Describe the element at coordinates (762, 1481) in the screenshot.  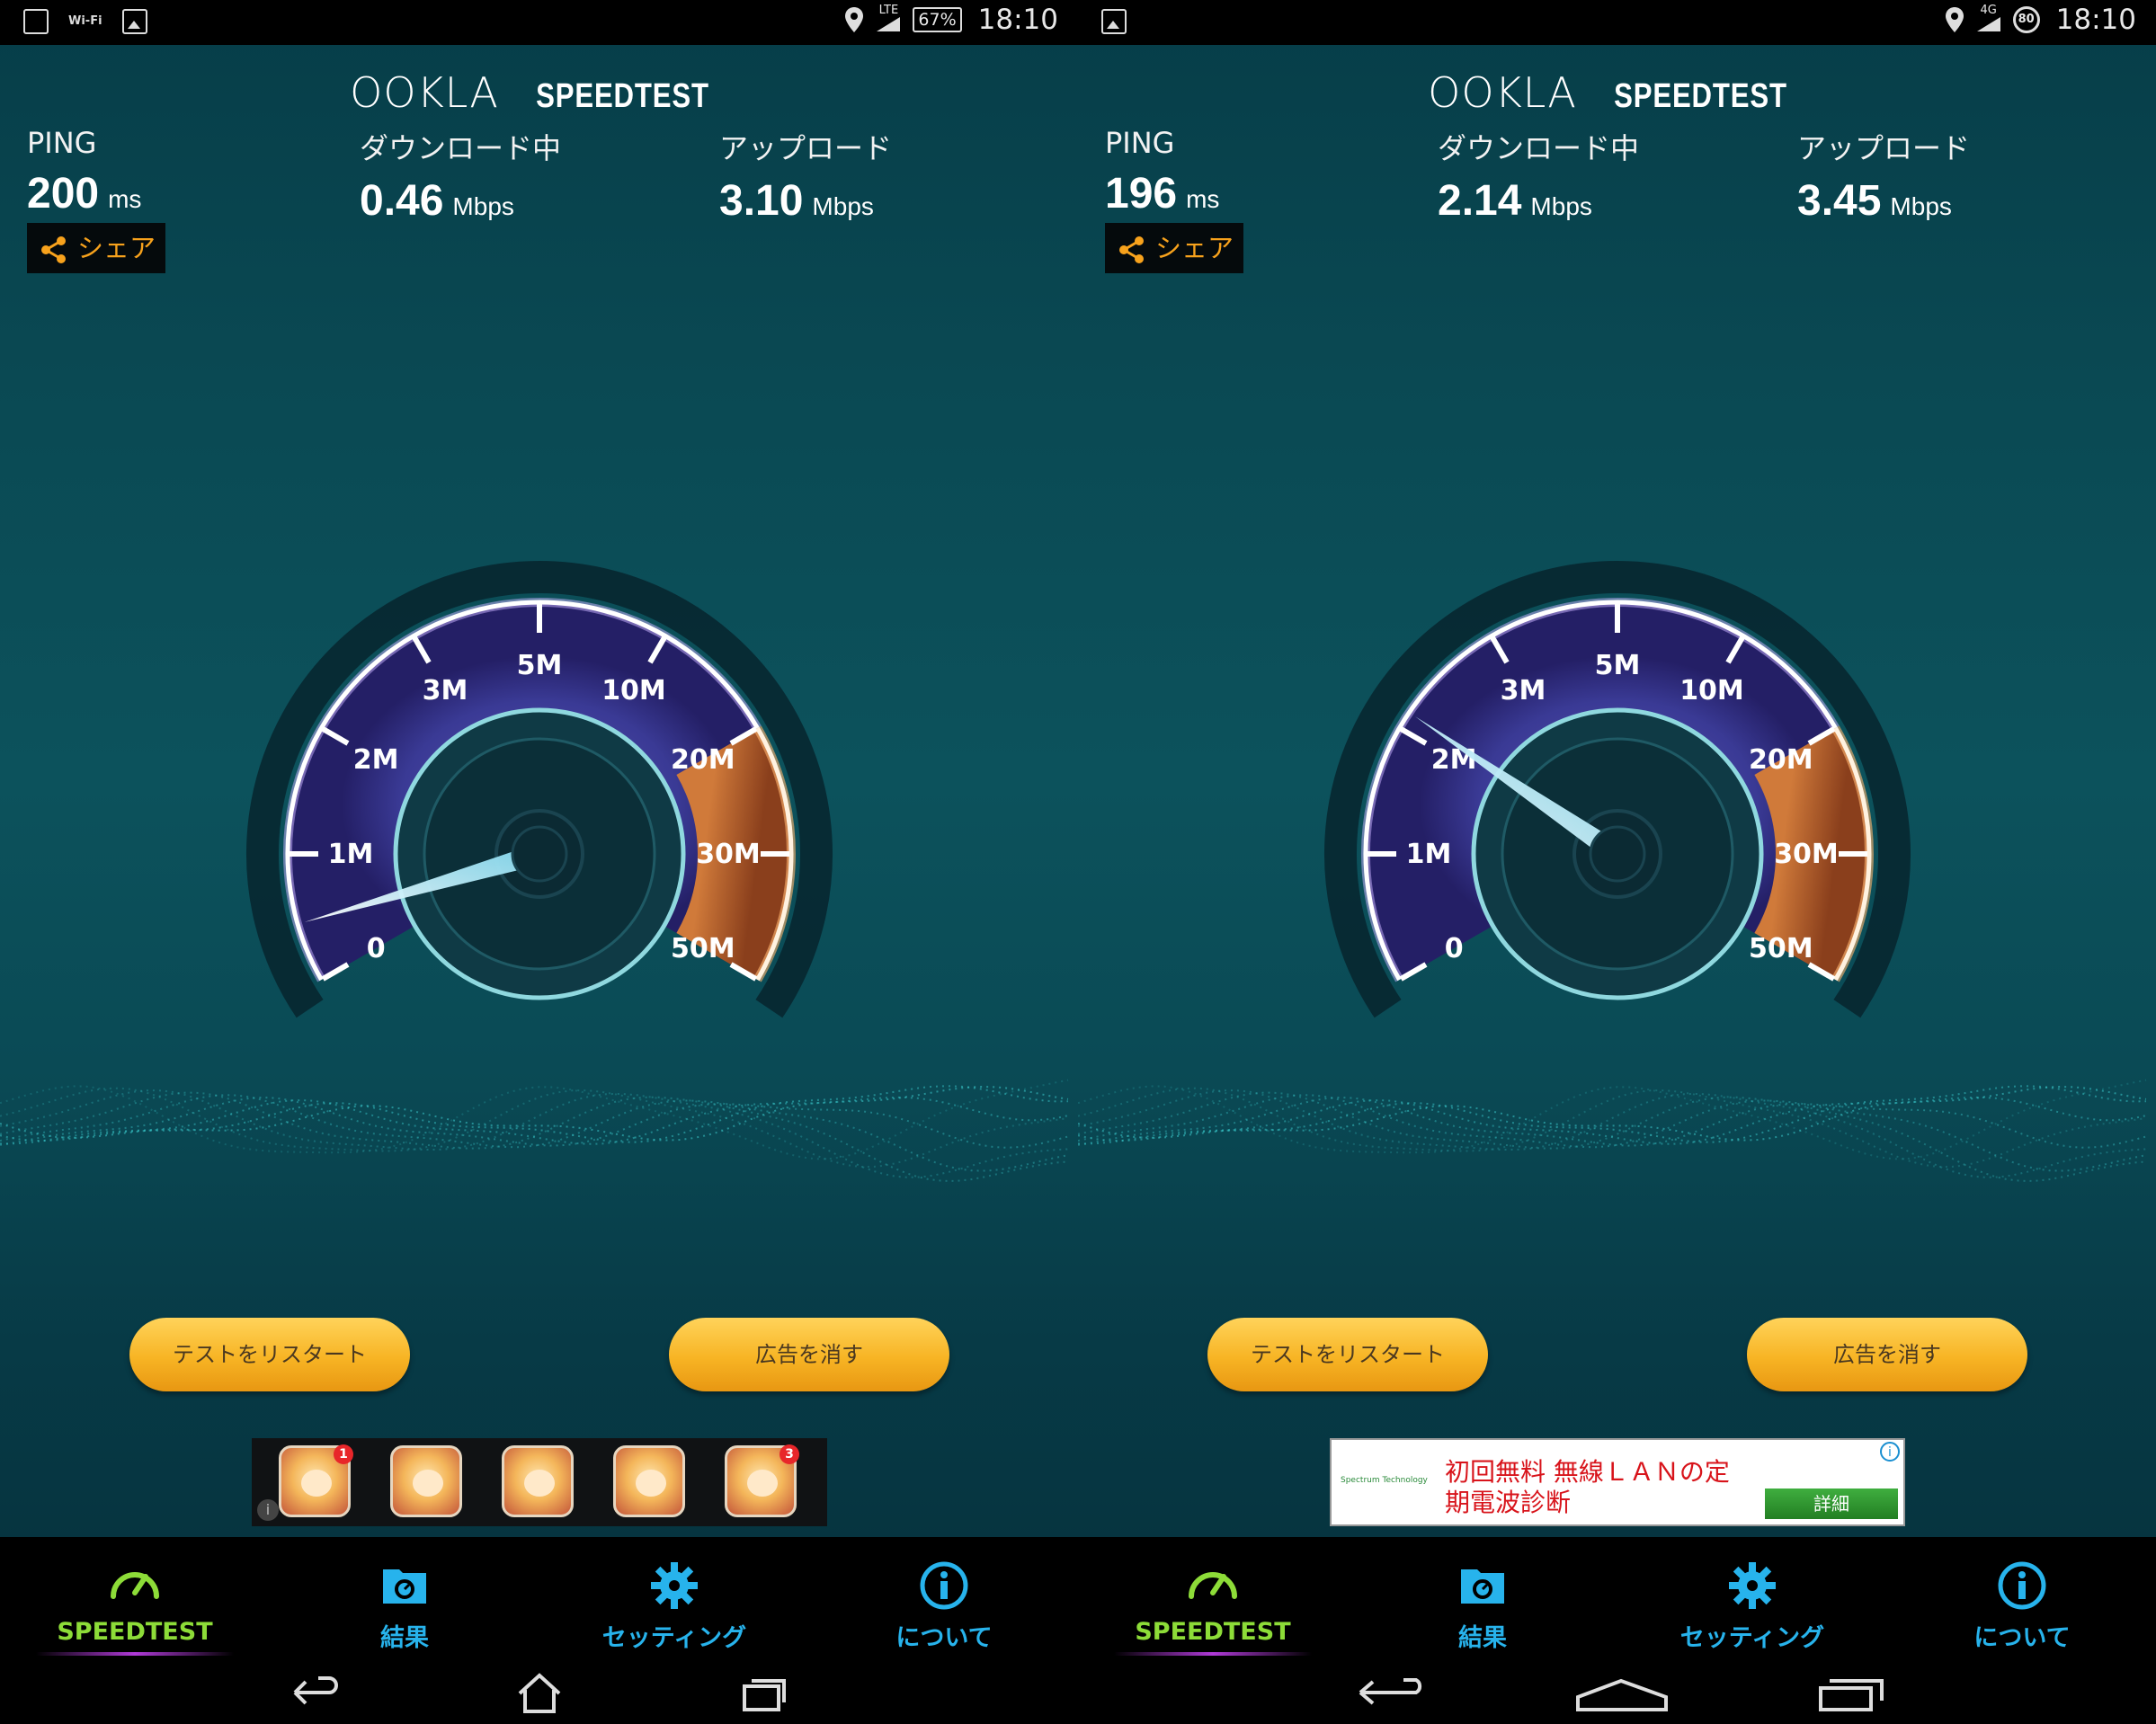
I see `ad-app-icon: 3` at that location.